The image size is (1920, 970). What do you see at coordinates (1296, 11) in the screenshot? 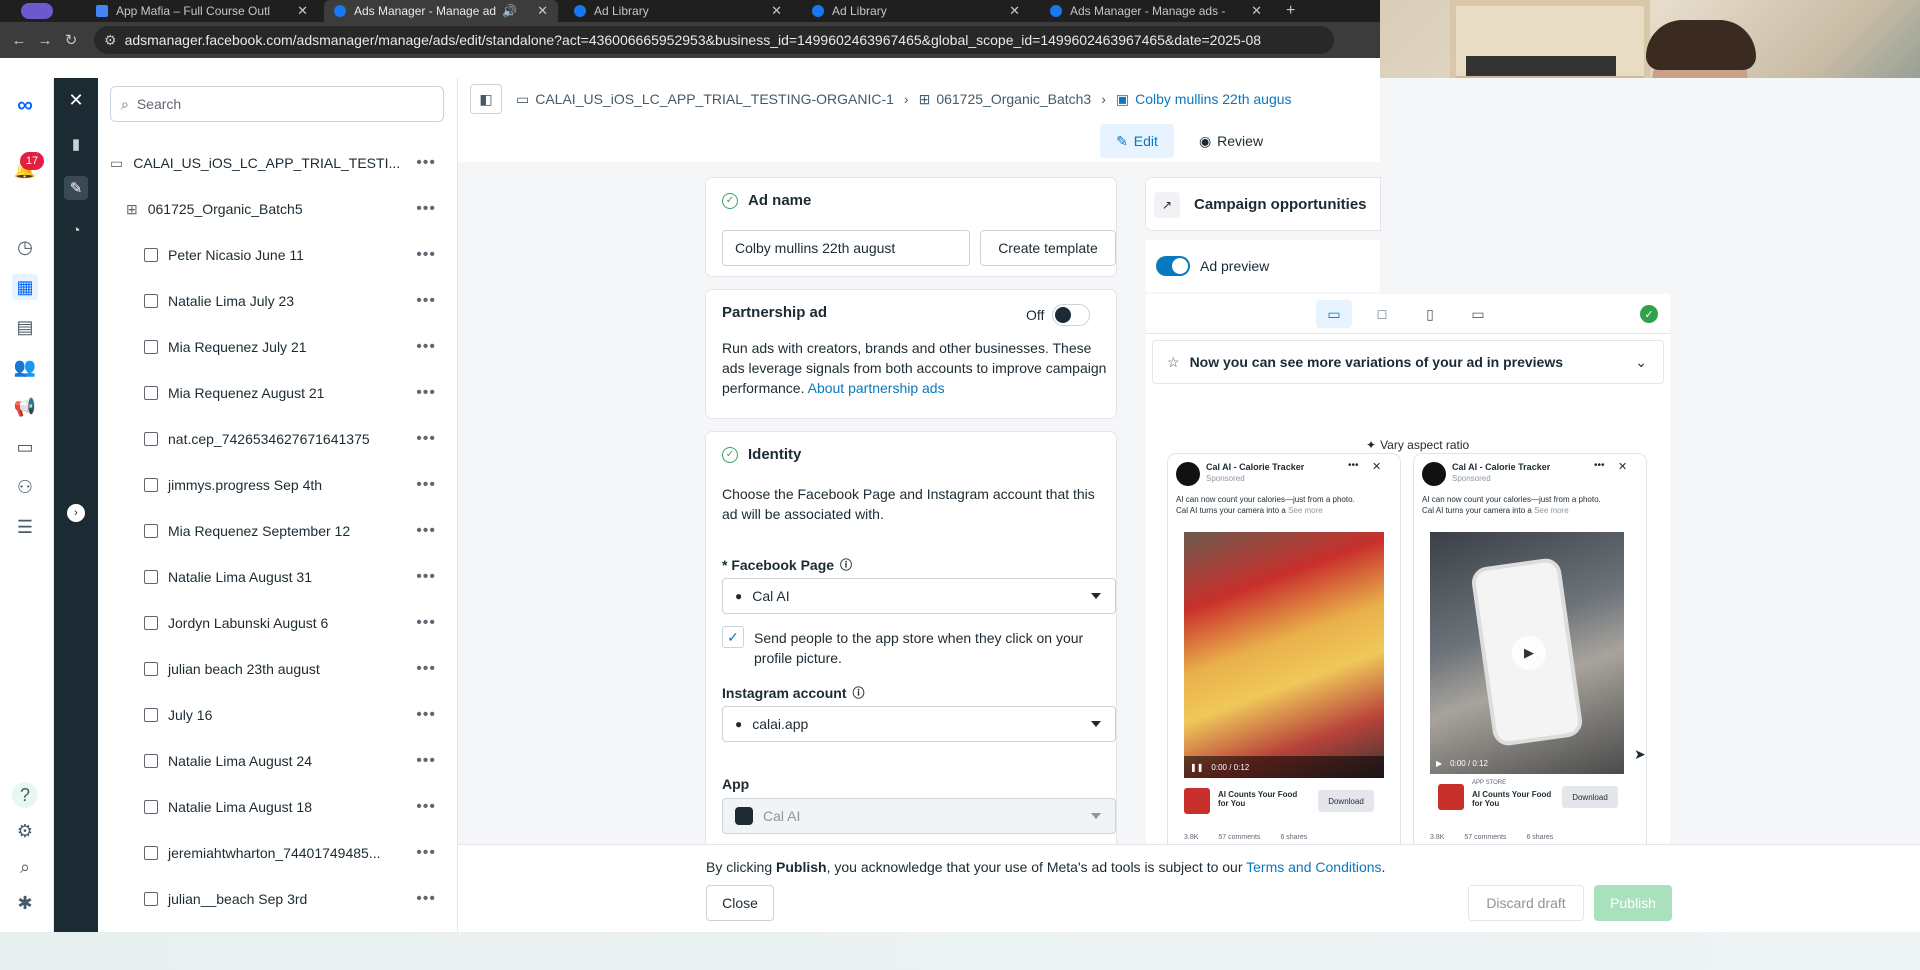
I see `new-tab-button: +` at bounding box center [1296, 11].